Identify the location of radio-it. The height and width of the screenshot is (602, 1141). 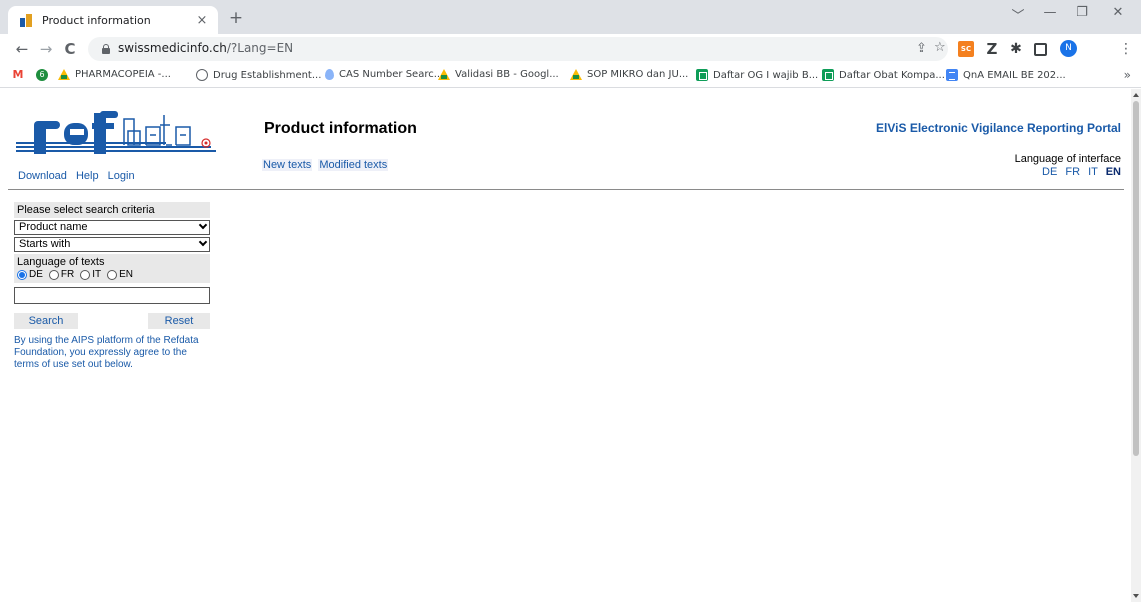
(85, 274).